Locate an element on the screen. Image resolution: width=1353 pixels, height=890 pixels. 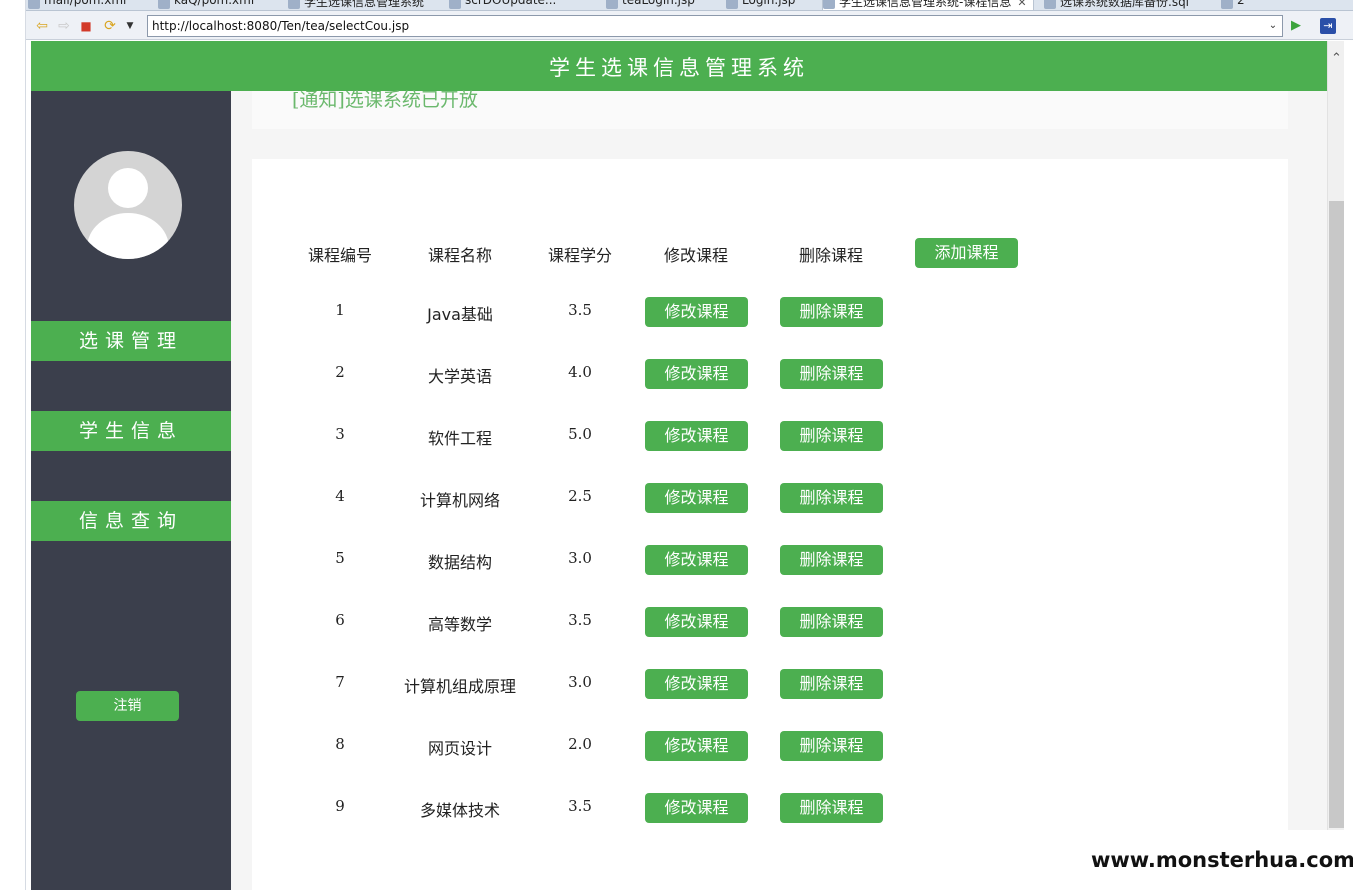
course-name-cell: 大学英语 is located at coordinates (459, 376).